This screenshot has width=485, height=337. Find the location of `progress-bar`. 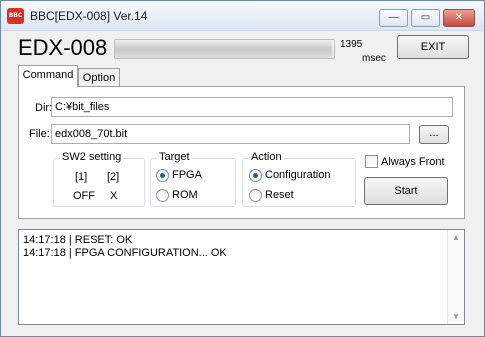

progress-bar is located at coordinates (224, 49).